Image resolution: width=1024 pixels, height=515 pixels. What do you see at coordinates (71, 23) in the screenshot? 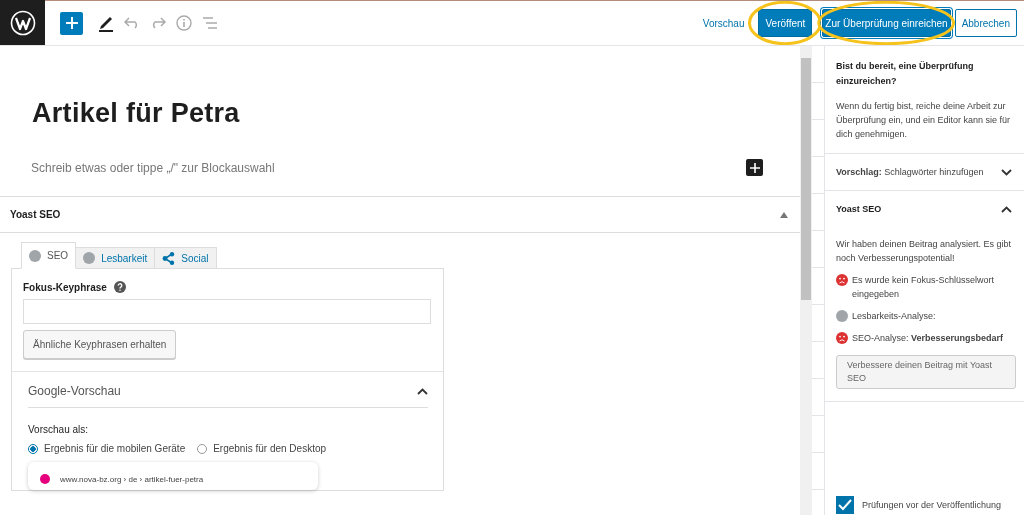
I see `plus-icon` at bounding box center [71, 23].